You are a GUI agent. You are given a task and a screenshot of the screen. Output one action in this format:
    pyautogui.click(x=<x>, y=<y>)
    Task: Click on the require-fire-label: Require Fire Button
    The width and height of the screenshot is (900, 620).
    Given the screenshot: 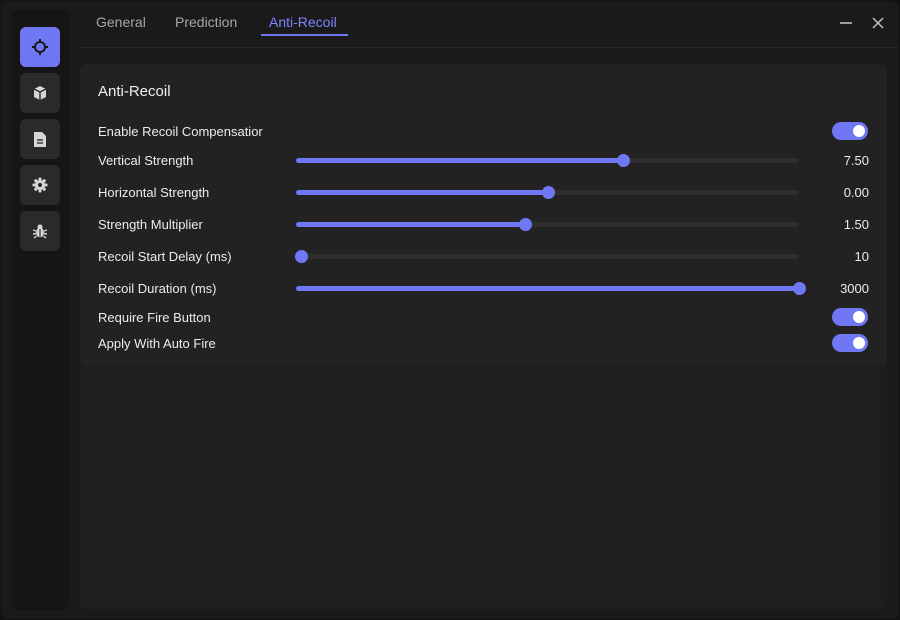 What is the action you would take?
    pyautogui.click(x=154, y=317)
    